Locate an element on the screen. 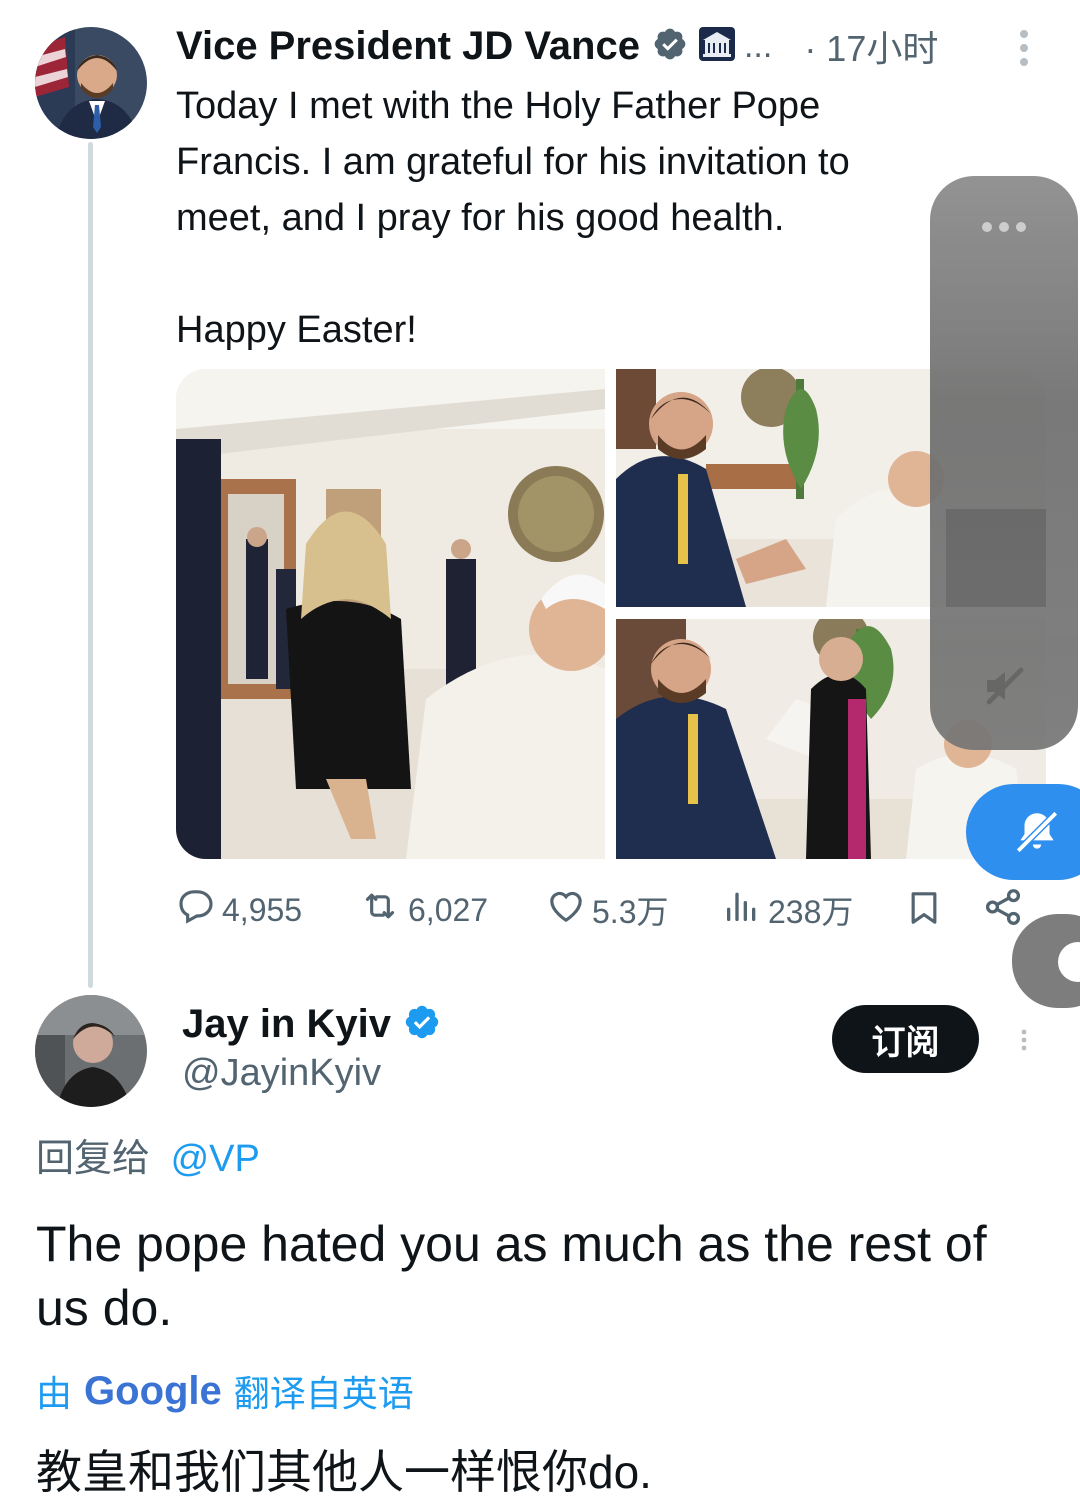 The width and height of the screenshot is (1080, 1512). reply-author-avatar is located at coordinates (91, 1051).